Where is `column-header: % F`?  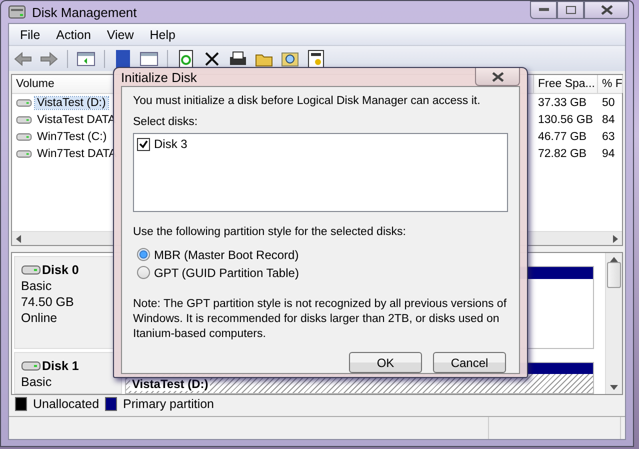
column-header: % F is located at coordinates (611, 84).